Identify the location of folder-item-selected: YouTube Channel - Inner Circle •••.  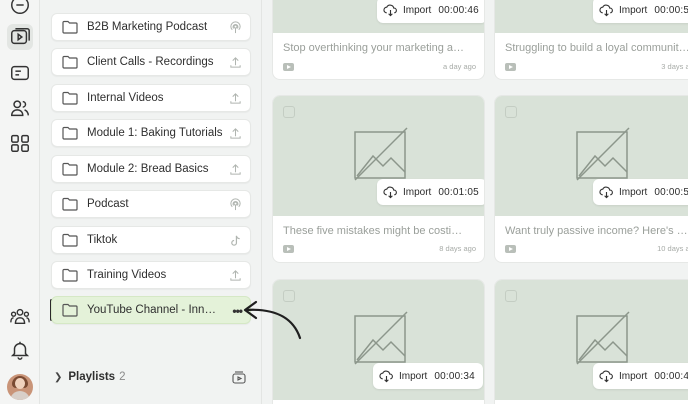
(151, 310).